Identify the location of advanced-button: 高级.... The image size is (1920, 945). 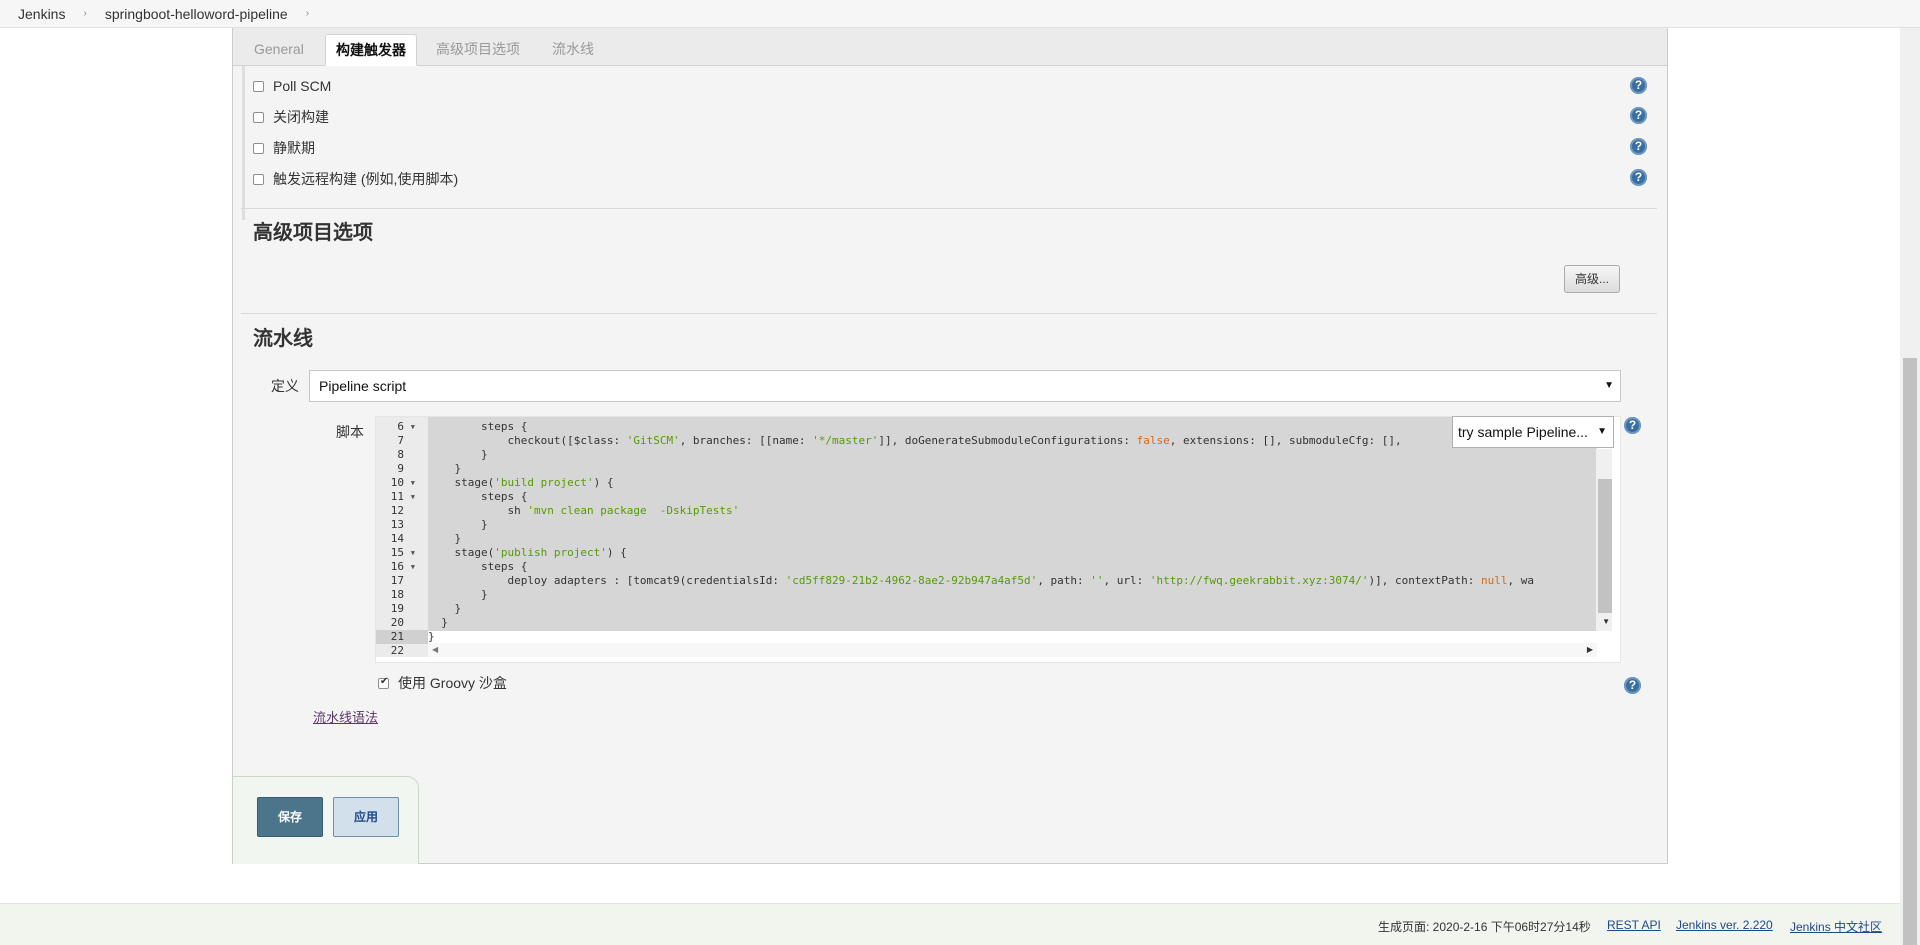
(1592, 279).